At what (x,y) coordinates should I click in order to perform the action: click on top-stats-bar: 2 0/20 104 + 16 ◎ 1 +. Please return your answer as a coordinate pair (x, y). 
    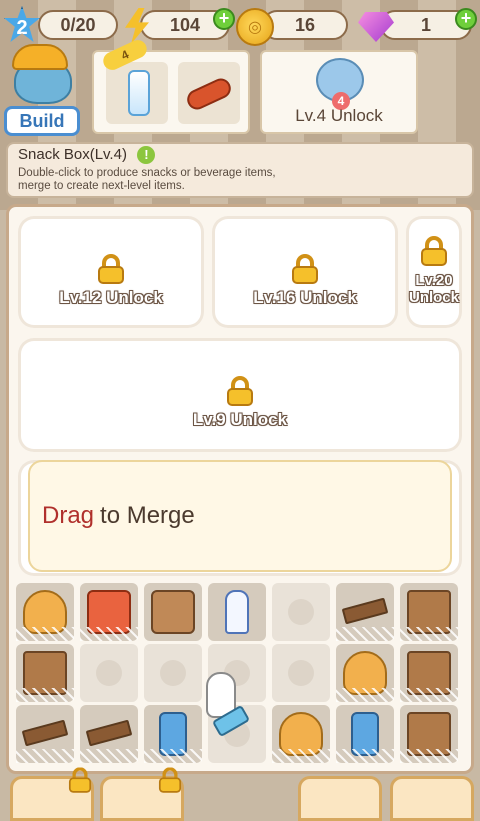
    Looking at the image, I should click on (240, 26).